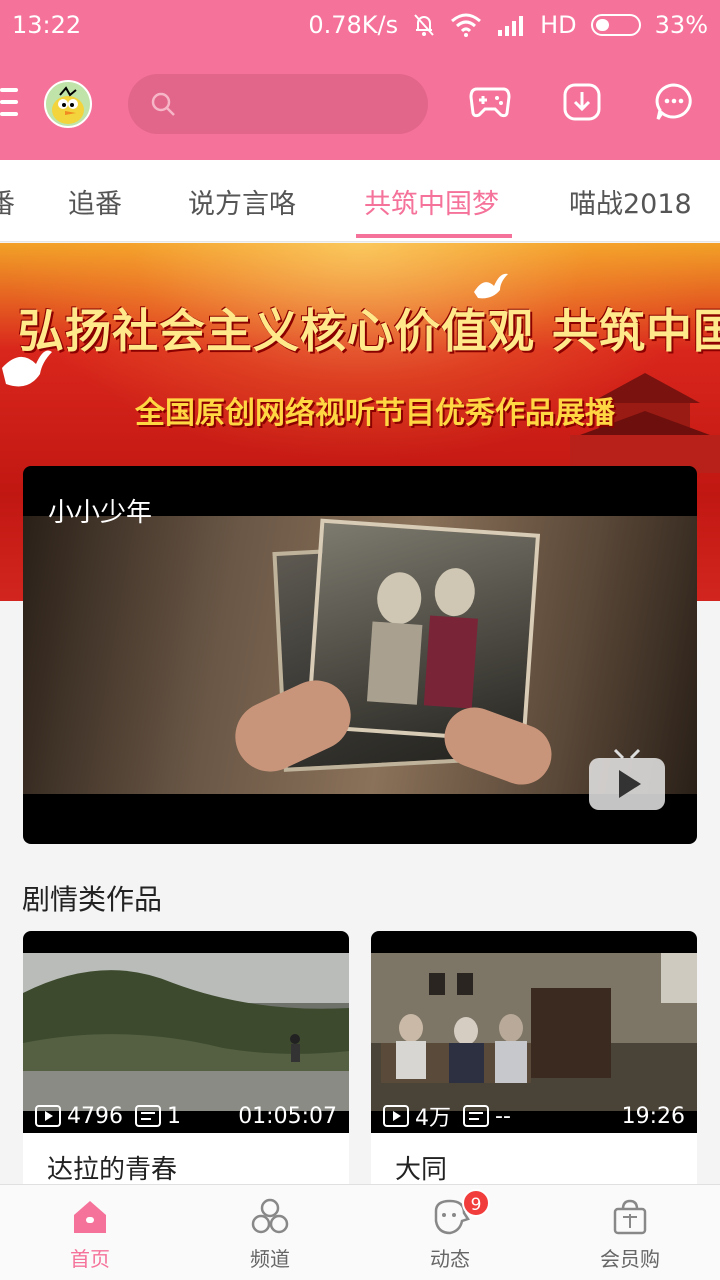 The width and height of the screenshot is (720, 1280). Describe the element at coordinates (503, 1116) in the screenshot. I see `danmaku-count-value: --` at that location.